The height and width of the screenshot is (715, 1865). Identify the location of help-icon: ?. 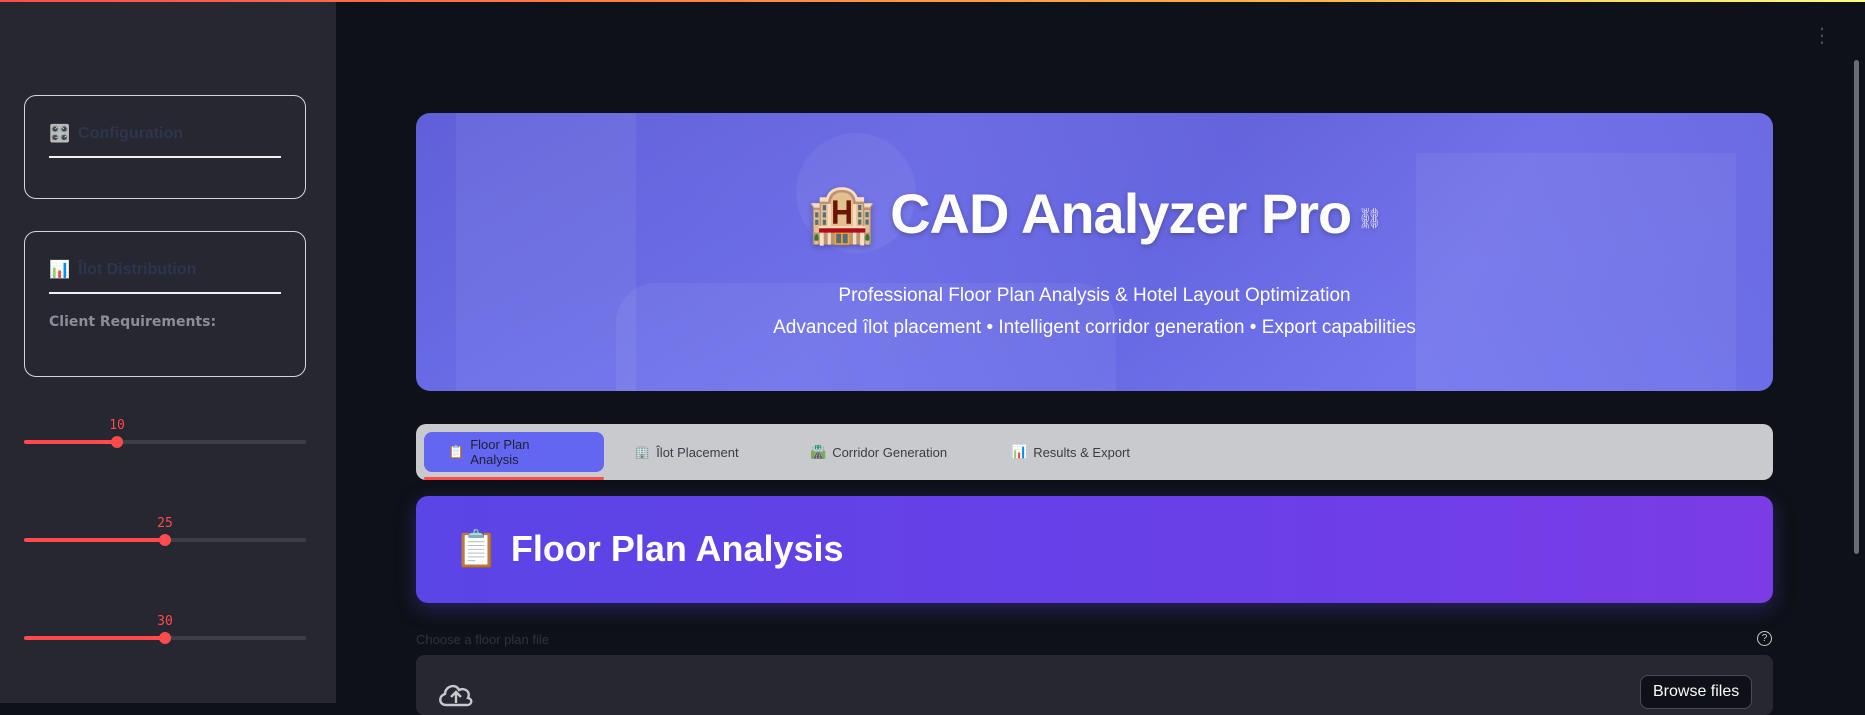
(1764, 638).